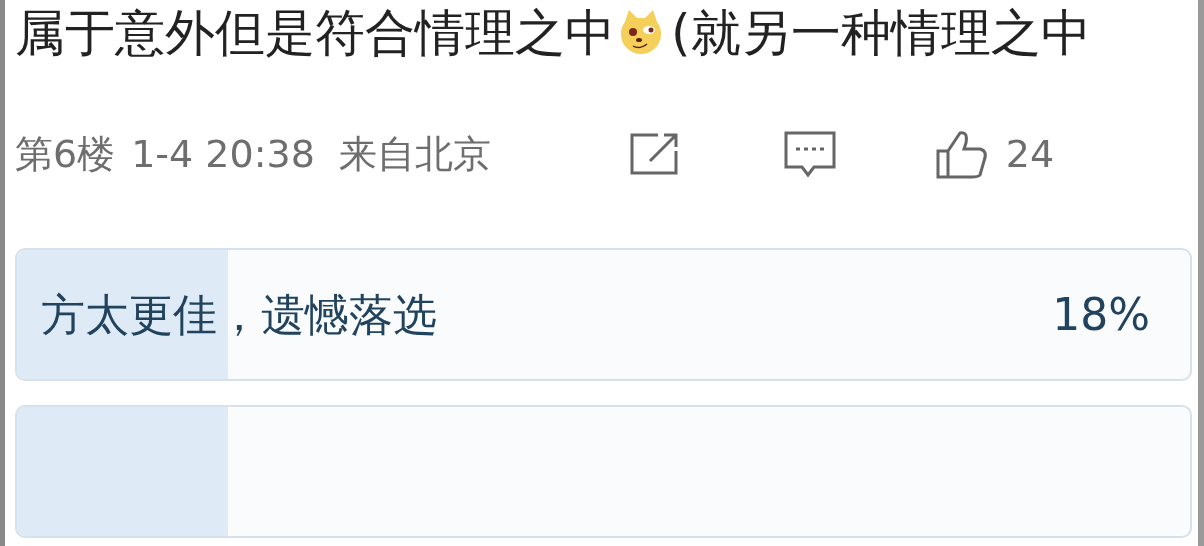  Describe the element at coordinates (223, 154) in the screenshot. I see `timestamp: 1-4 20:38` at that location.